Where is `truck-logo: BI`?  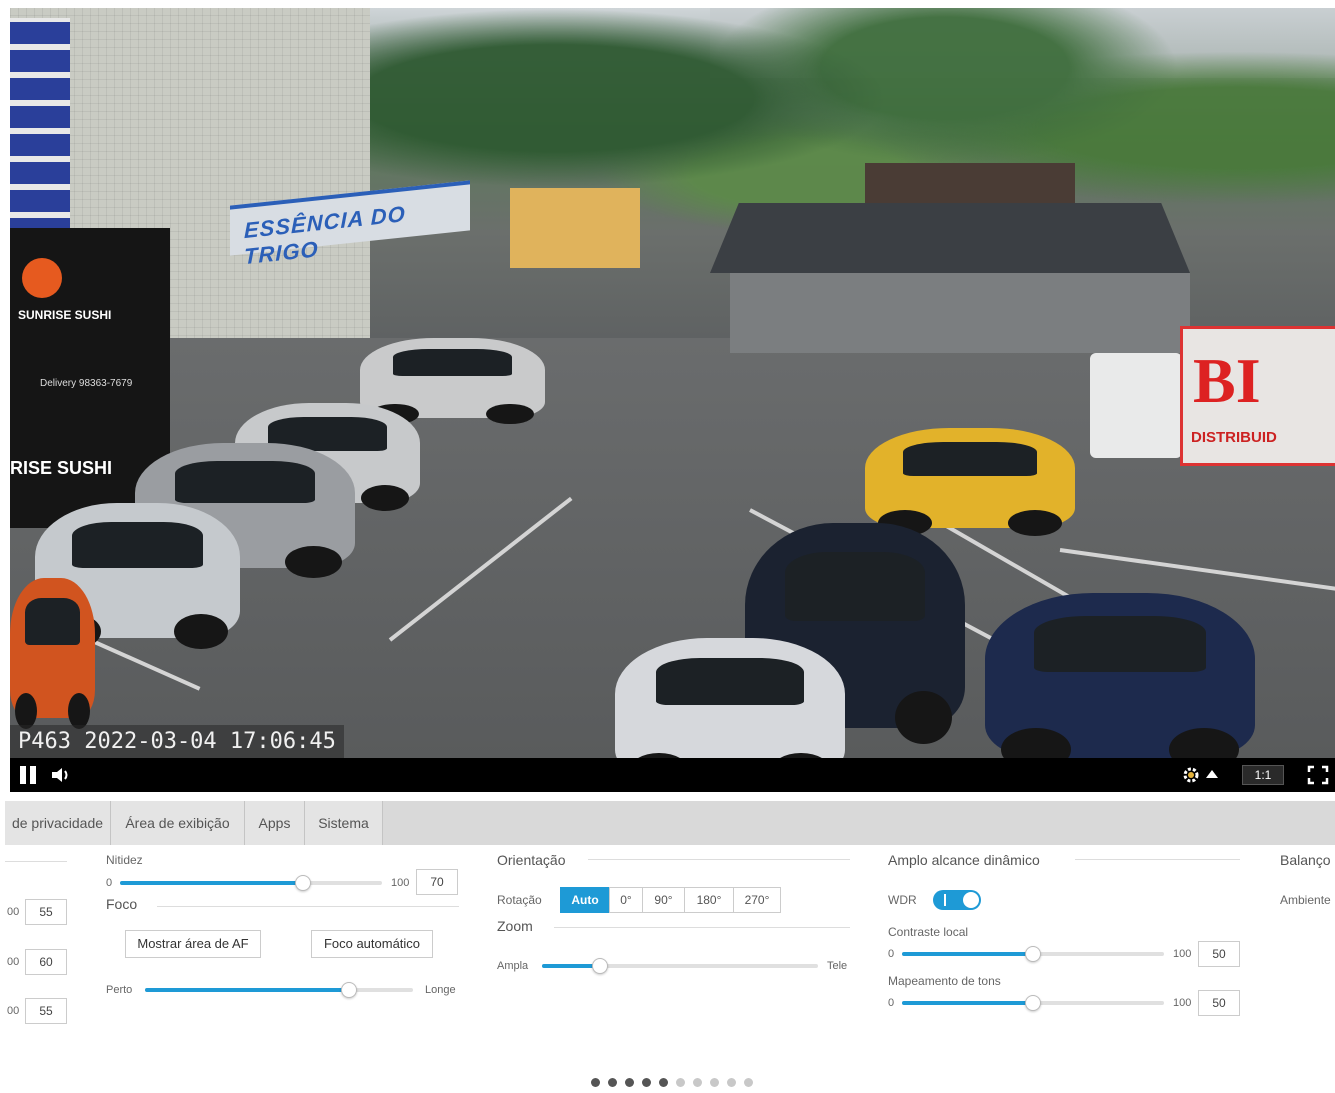
truck-logo: BI is located at coordinates (1227, 380).